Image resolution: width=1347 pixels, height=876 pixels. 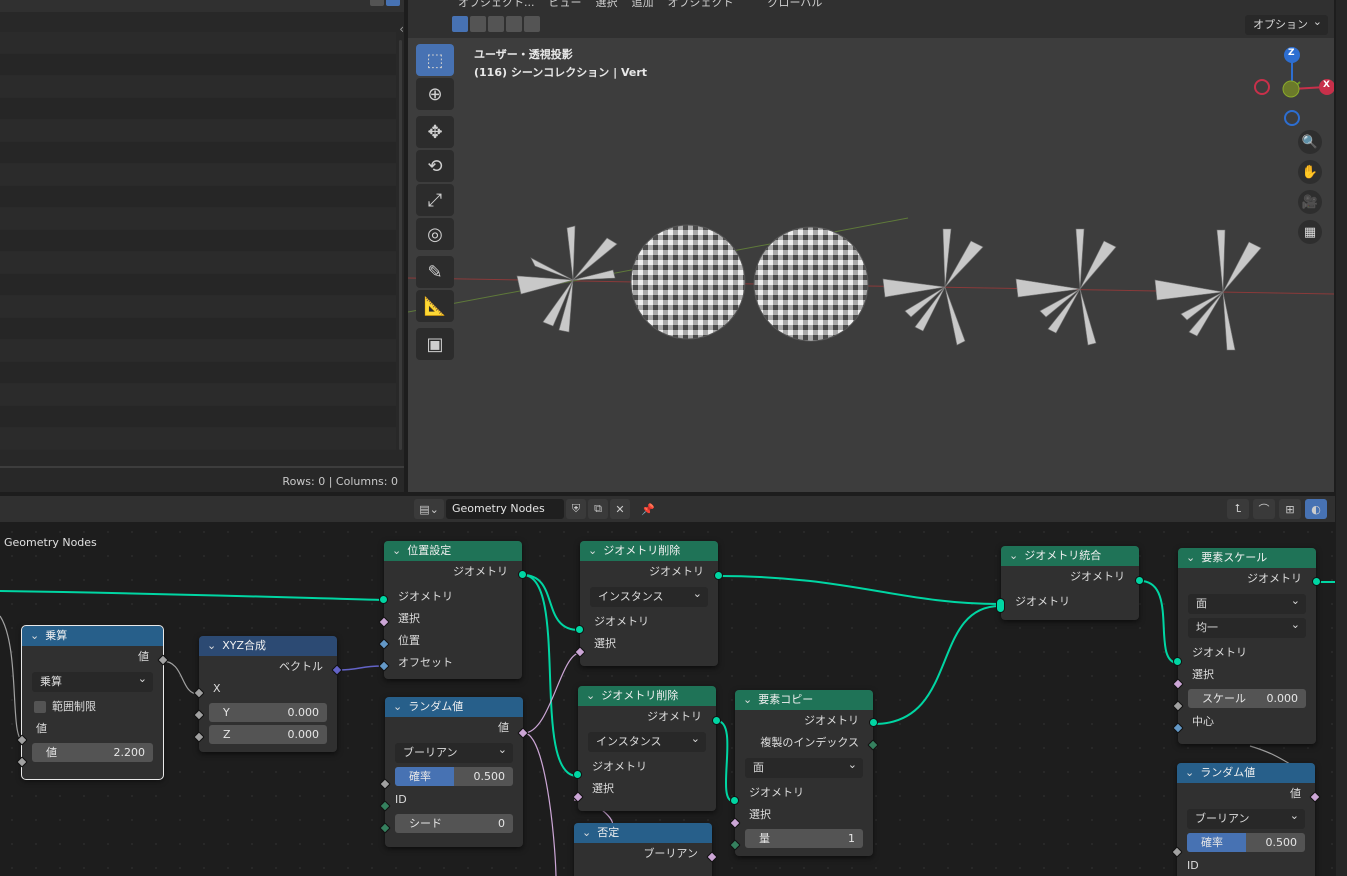 What do you see at coordinates (576, 509) in the screenshot?
I see `fake-user-shield-icon: ⛨` at bounding box center [576, 509].